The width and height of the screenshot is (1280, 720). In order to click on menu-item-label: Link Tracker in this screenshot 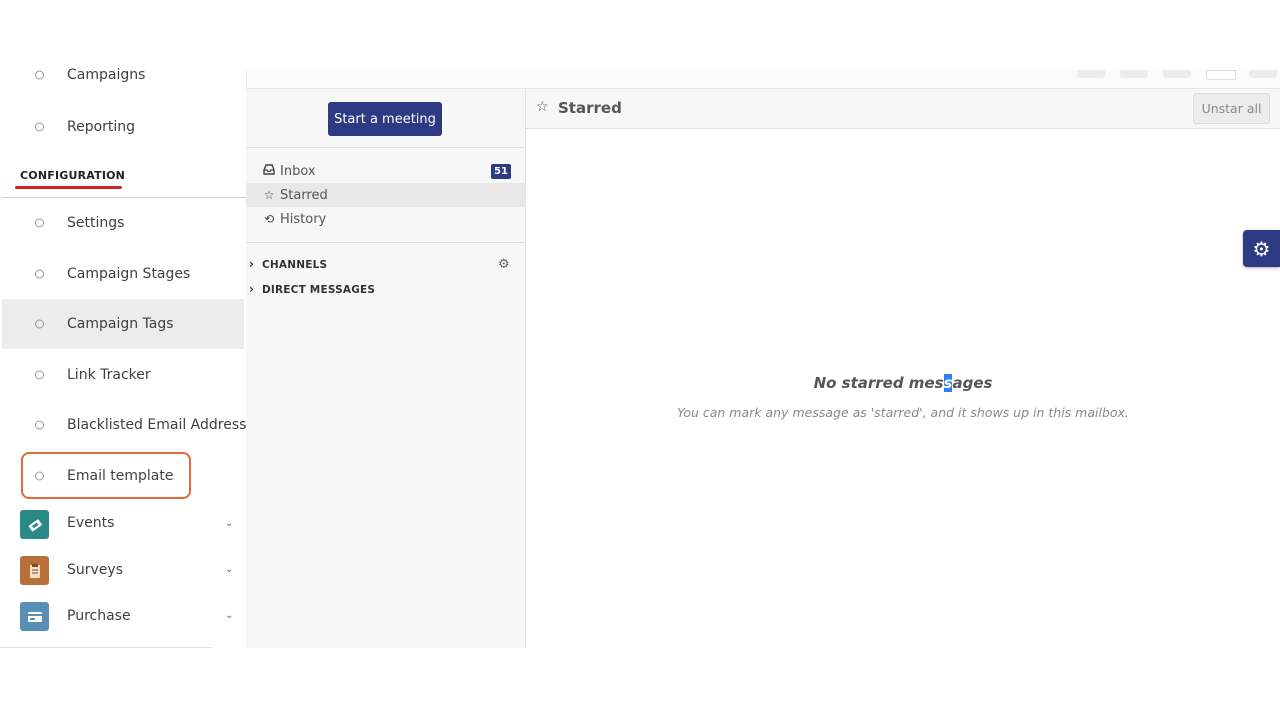, I will do `click(109, 375)`.